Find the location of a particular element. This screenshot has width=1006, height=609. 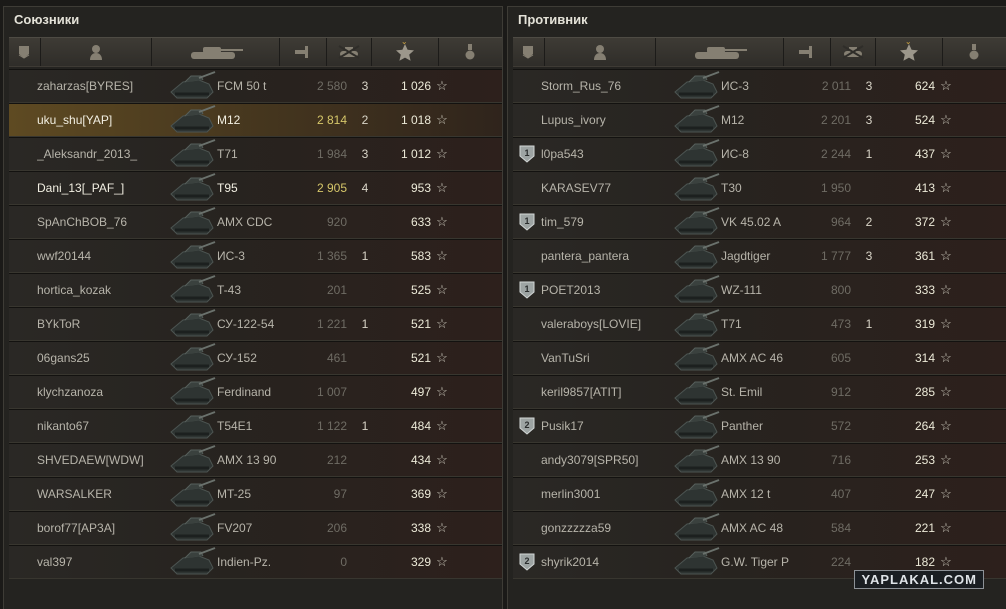

player-row: val397 Indien-Pz. 0 329 ☆ is located at coordinates (255, 562).